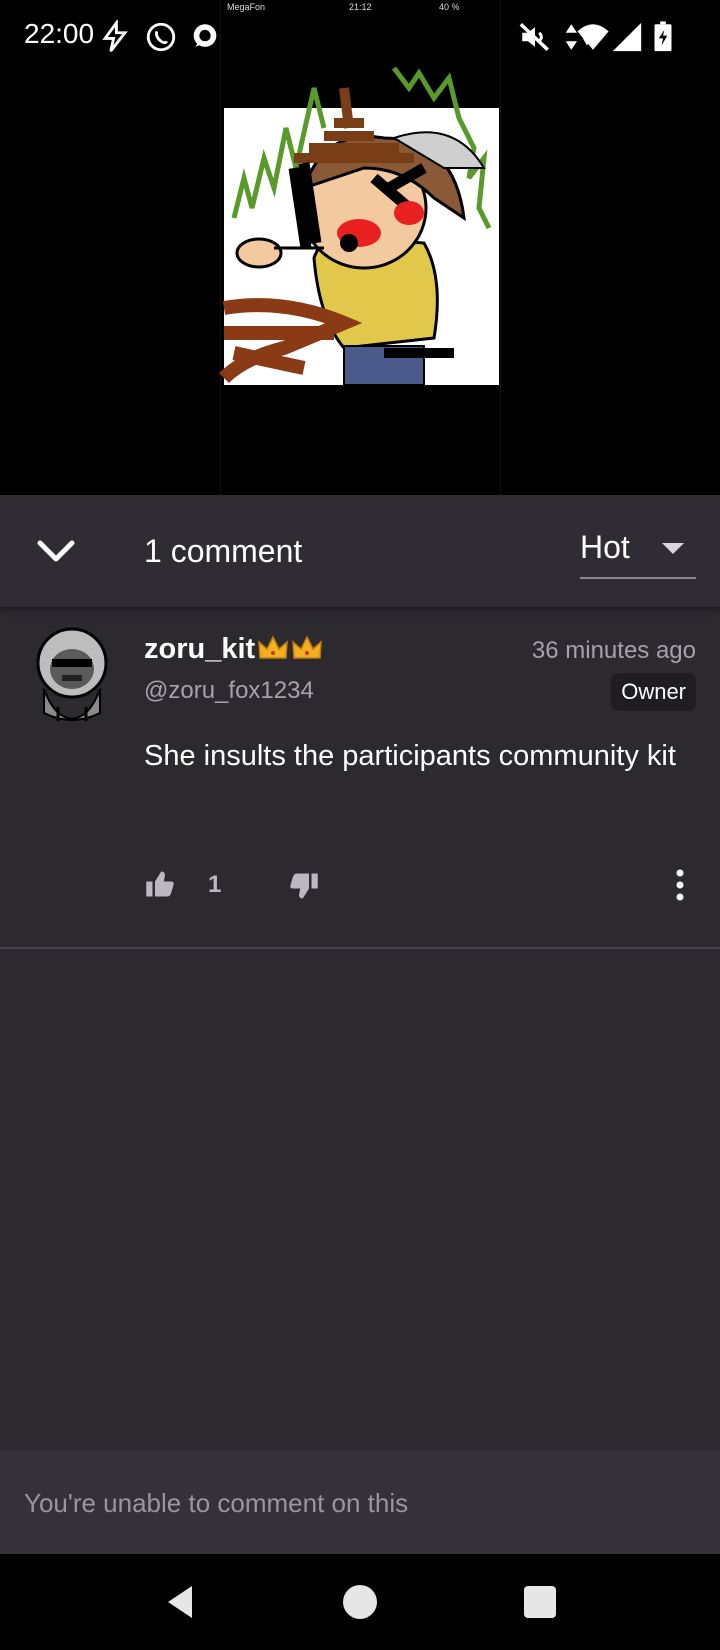 The width and height of the screenshot is (720, 1650). What do you see at coordinates (605, 547) in the screenshot?
I see `sort-value: Hot` at bounding box center [605, 547].